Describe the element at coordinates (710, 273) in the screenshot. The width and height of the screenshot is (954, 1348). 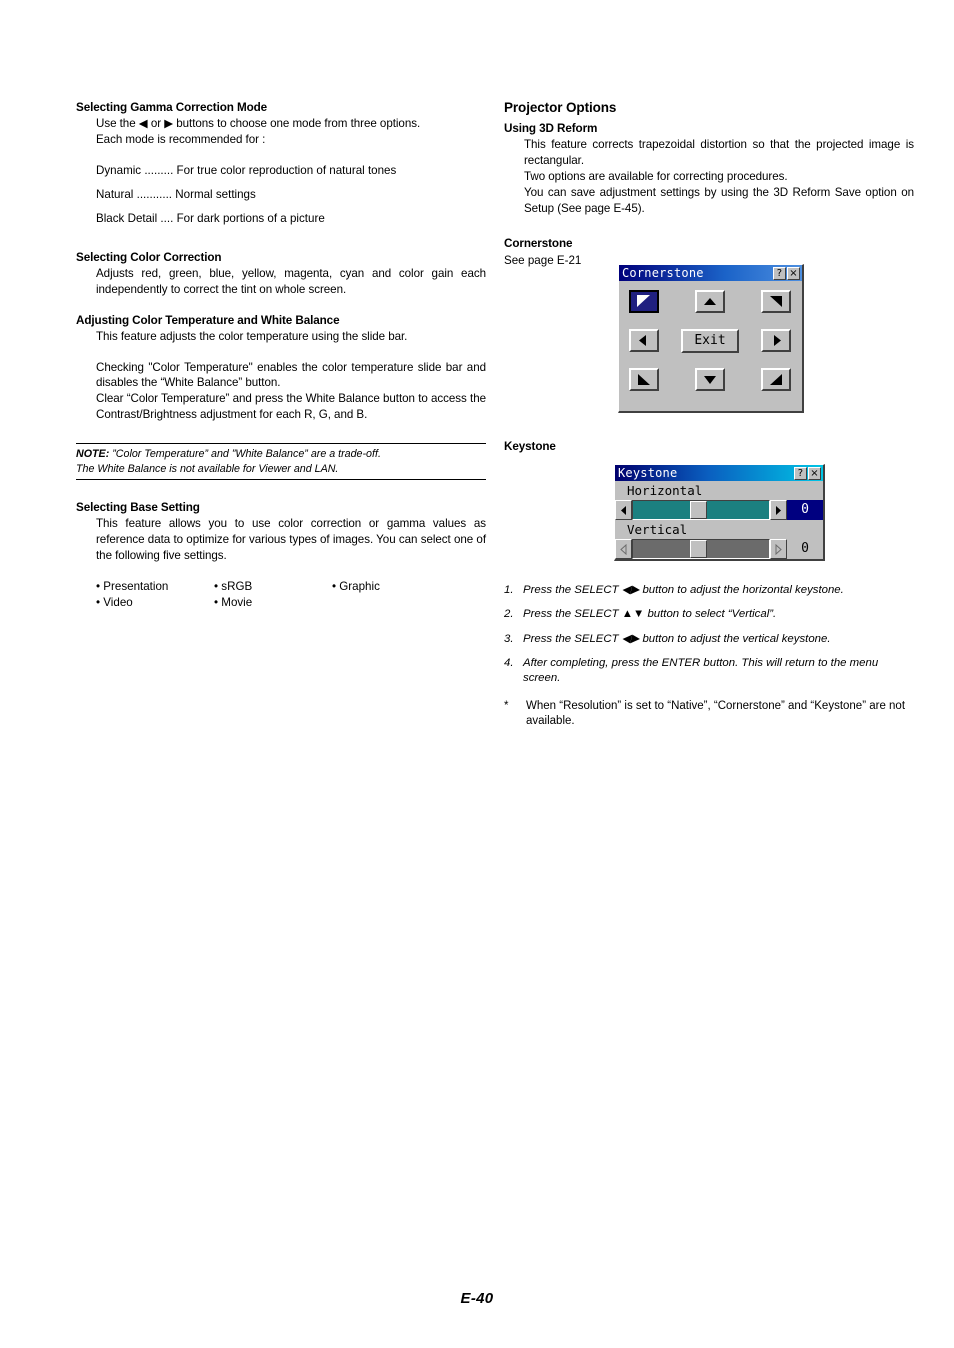
I see `cornerstone-title-bar: Cornerstone ? ×` at that location.